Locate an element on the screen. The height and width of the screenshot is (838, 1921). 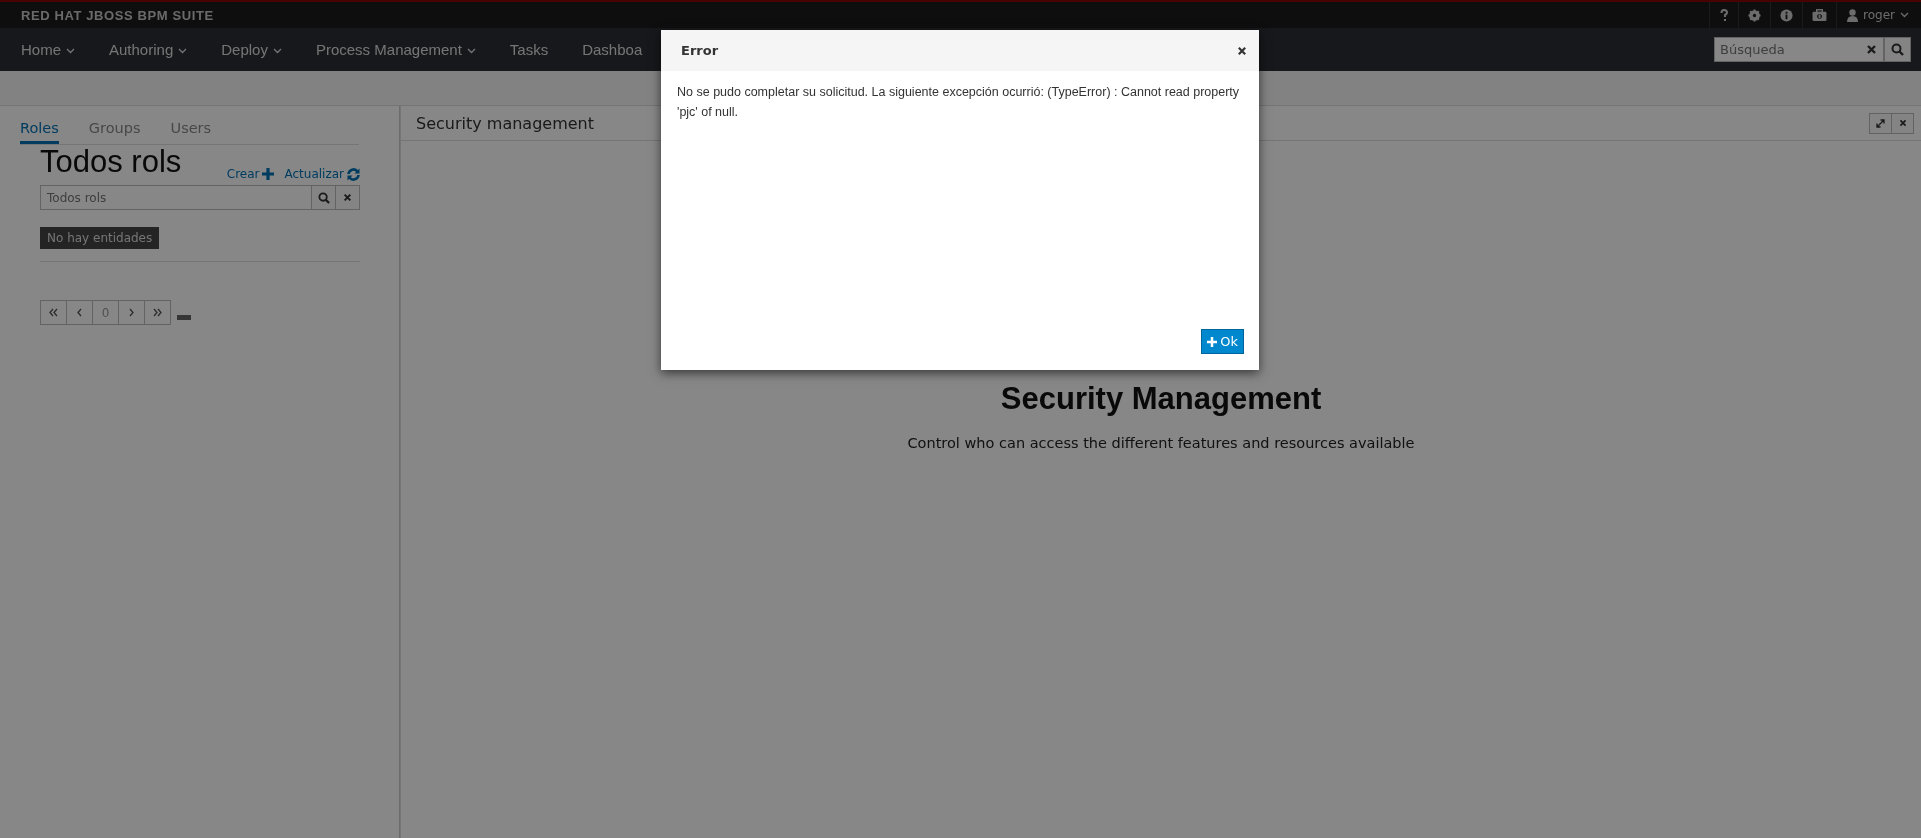
last-page-icon is located at coordinates (157, 312).